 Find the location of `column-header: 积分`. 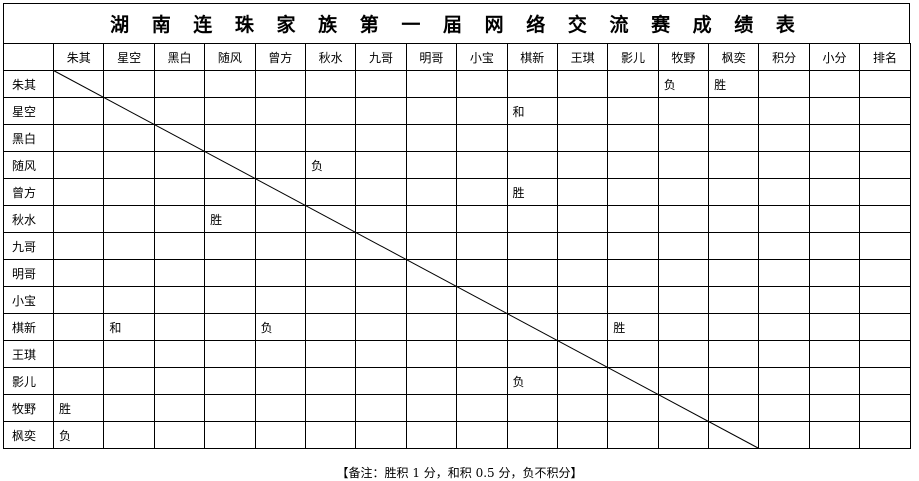

column-header: 积分 is located at coordinates (784, 57).